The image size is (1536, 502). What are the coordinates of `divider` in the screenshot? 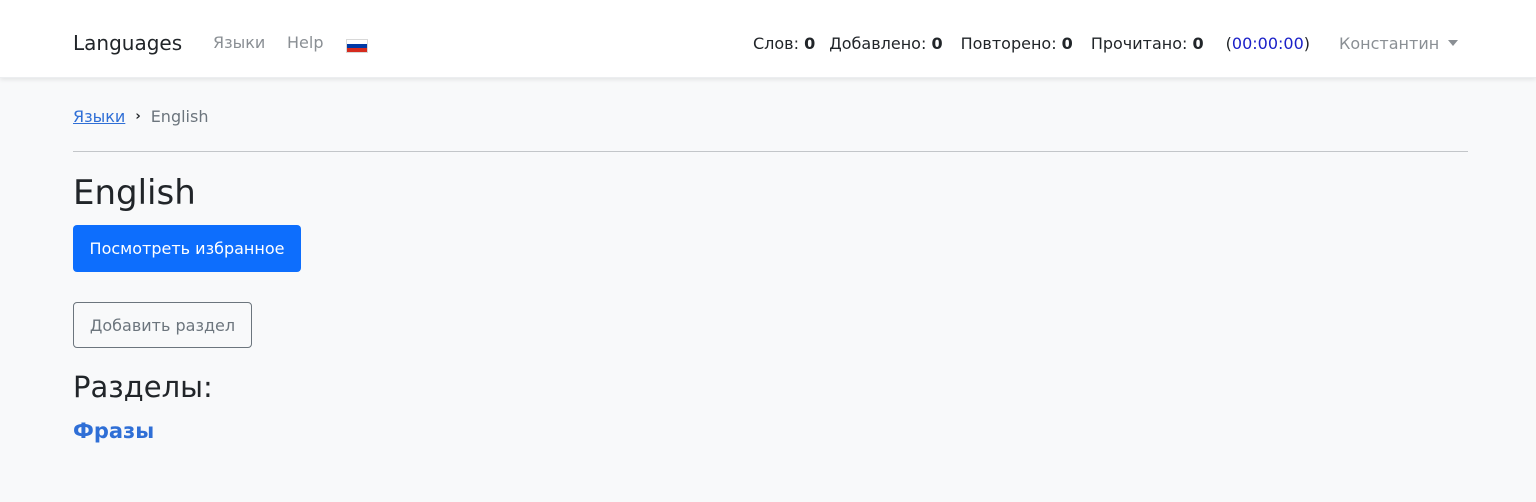 It's located at (770, 151).